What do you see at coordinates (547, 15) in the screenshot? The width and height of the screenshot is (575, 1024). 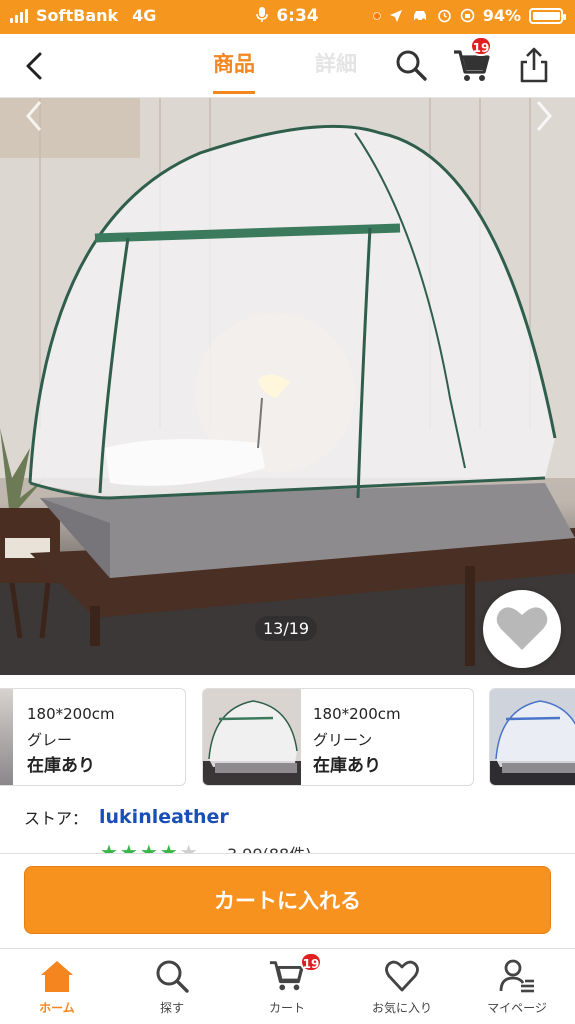 I see `battery-icon` at bounding box center [547, 15].